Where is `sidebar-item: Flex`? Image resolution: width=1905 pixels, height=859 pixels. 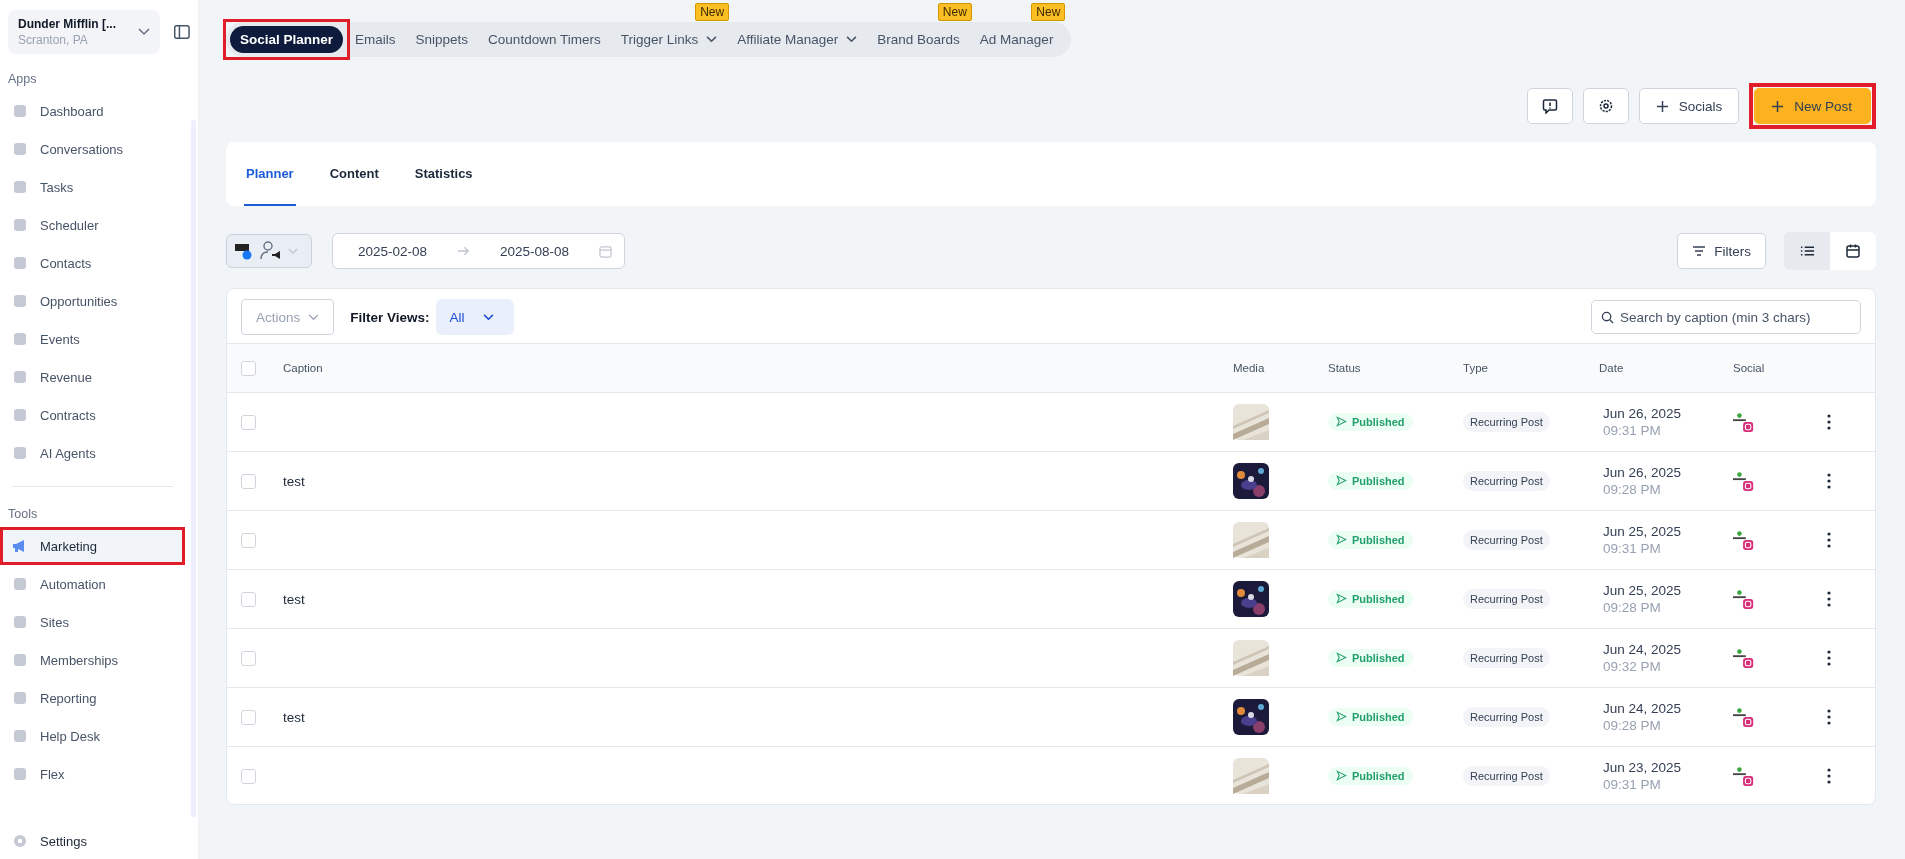 sidebar-item: Flex is located at coordinates (92, 774).